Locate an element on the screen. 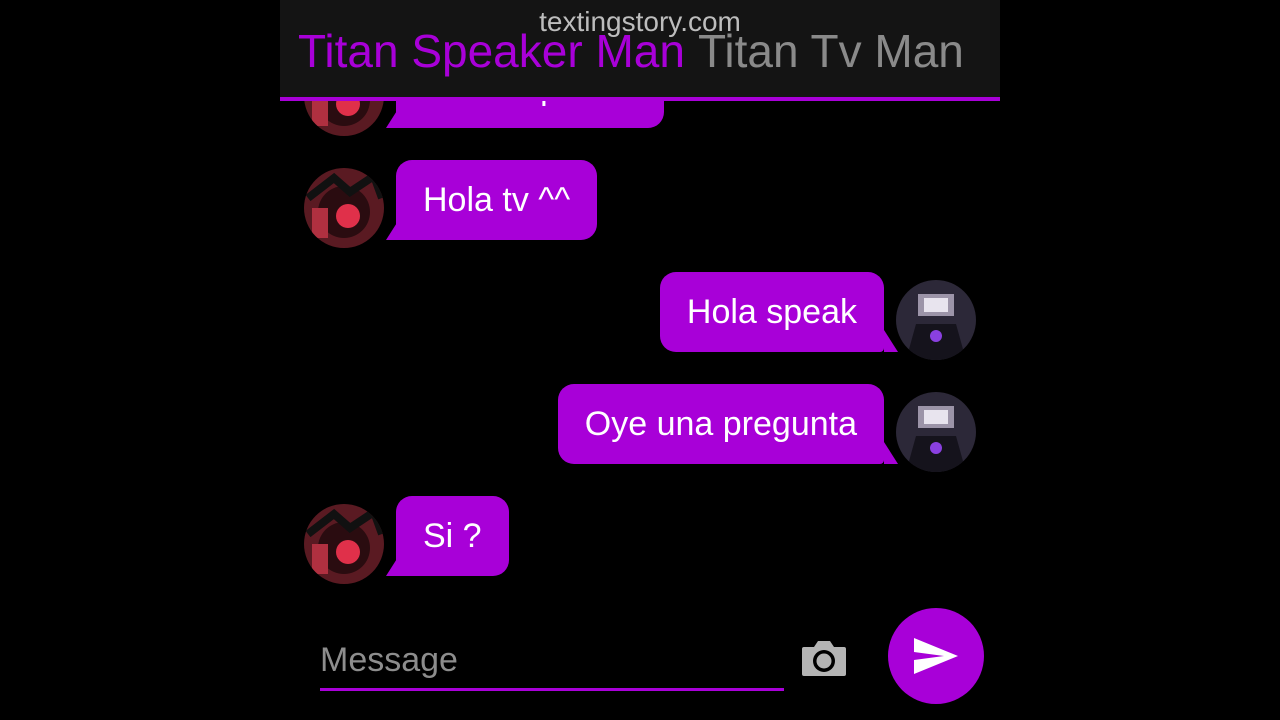 This screenshot has height=720, width=1280. composer-bar is located at coordinates (640, 662).